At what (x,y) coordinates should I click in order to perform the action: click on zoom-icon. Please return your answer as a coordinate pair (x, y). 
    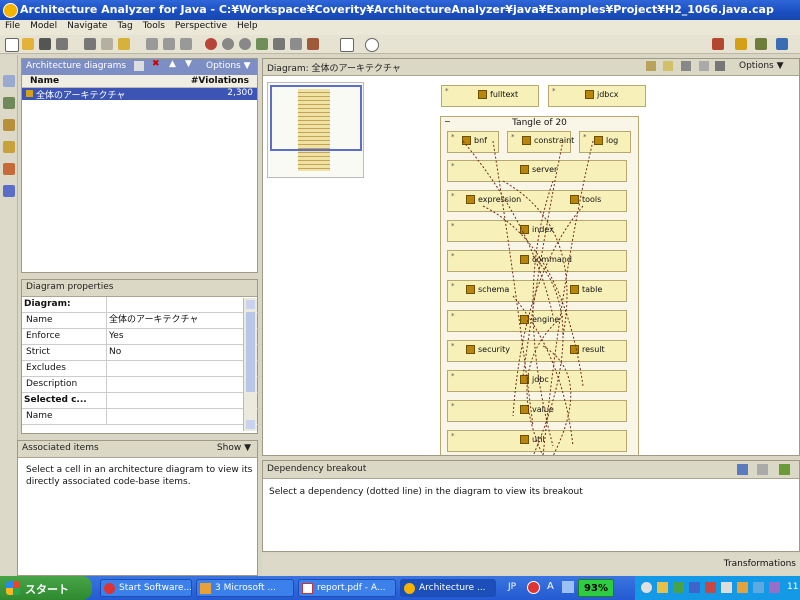
    Looking at the image, I should click on (686, 66).